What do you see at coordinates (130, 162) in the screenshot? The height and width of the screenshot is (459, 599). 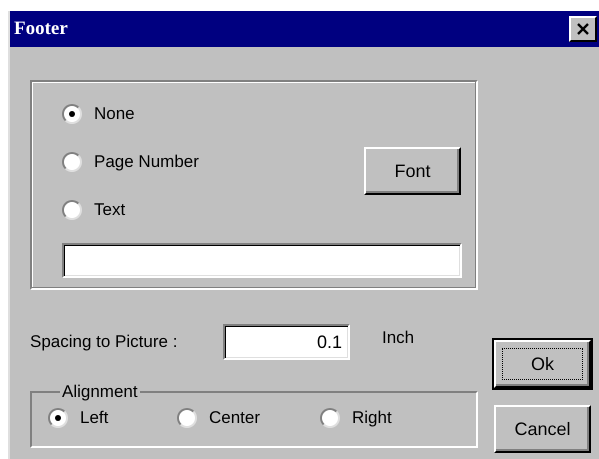 I see `radio-button: Page Number` at bounding box center [130, 162].